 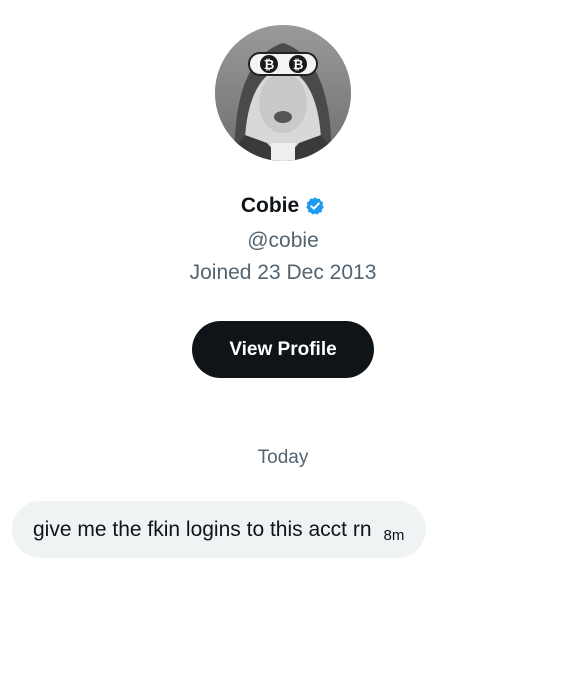 I want to click on profile-avatar: ₿ ₿, so click(x=283, y=93).